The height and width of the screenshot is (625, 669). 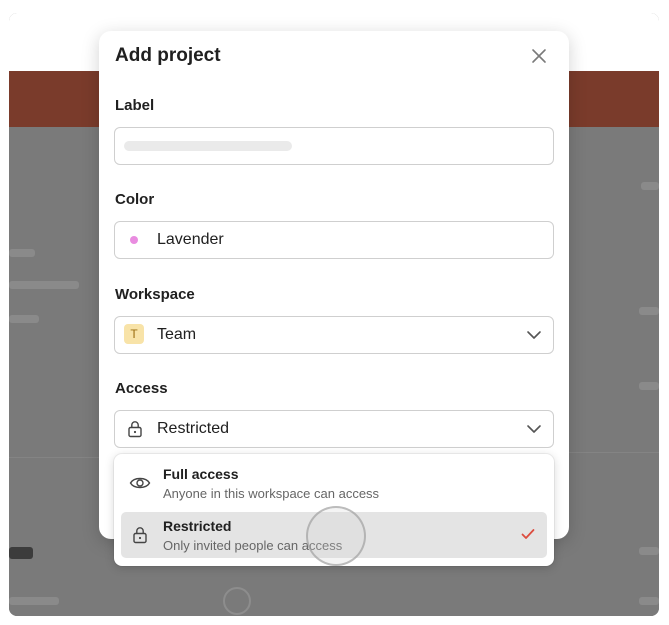 I want to click on color-select-value: Lavender, so click(x=190, y=239).